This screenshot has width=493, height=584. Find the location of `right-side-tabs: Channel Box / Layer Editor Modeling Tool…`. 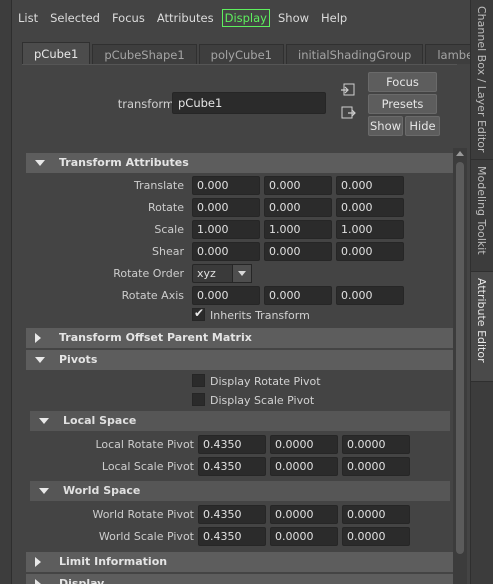

right-side-tabs: Channel Box / Layer Editor Modeling Tool… is located at coordinates (481, 292).